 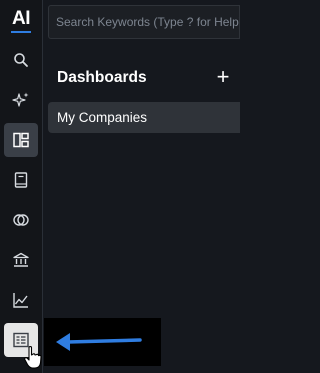 I want to click on line-chart-icon, so click(x=20, y=300).